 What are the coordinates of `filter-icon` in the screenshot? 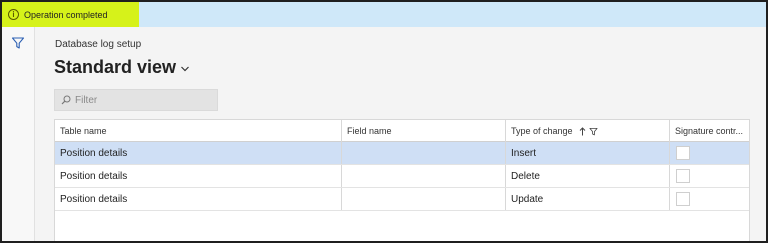 It's located at (18, 43).